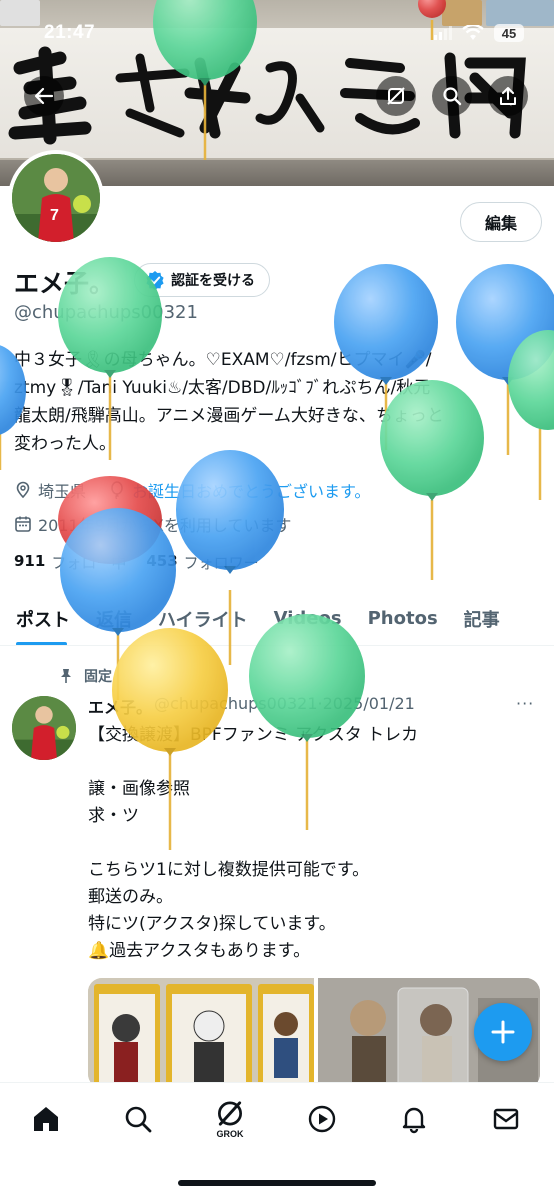 This screenshot has width=554, height=1200. I want to click on tab-articles: 記事, so click(482, 618).